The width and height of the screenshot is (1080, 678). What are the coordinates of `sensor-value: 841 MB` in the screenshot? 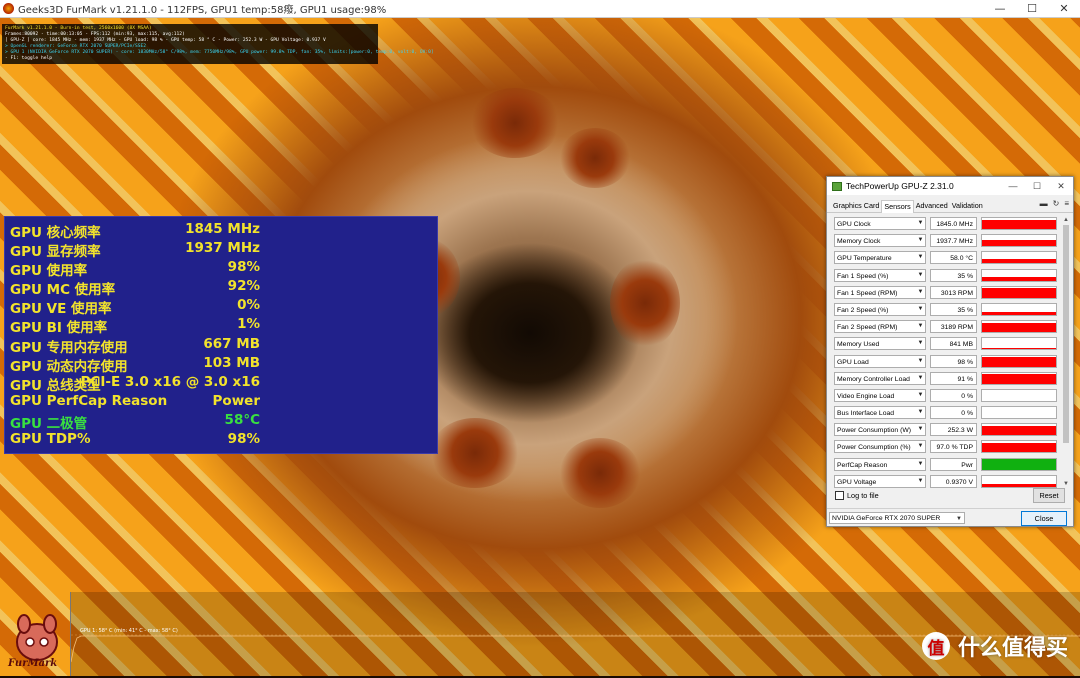 It's located at (953, 344).